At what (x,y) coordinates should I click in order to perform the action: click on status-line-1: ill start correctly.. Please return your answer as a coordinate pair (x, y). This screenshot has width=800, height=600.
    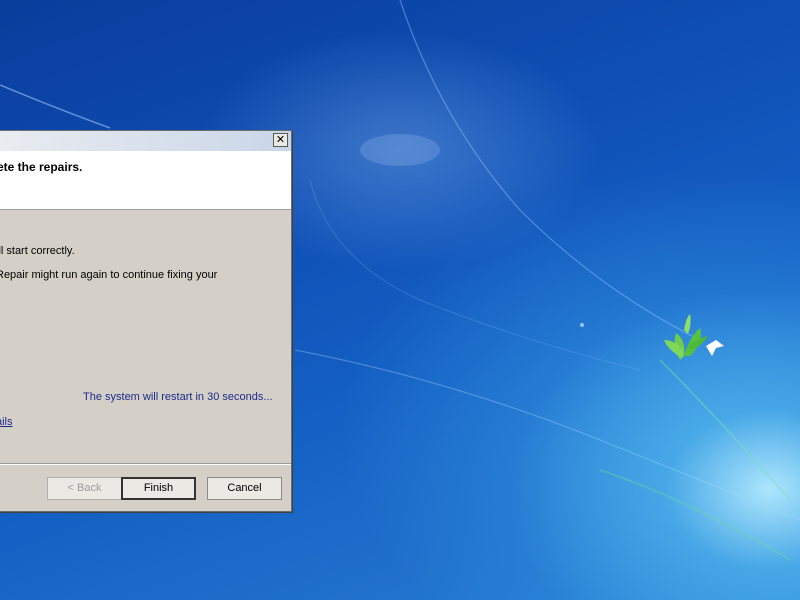
    Looking at the image, I should click on (37, 251).